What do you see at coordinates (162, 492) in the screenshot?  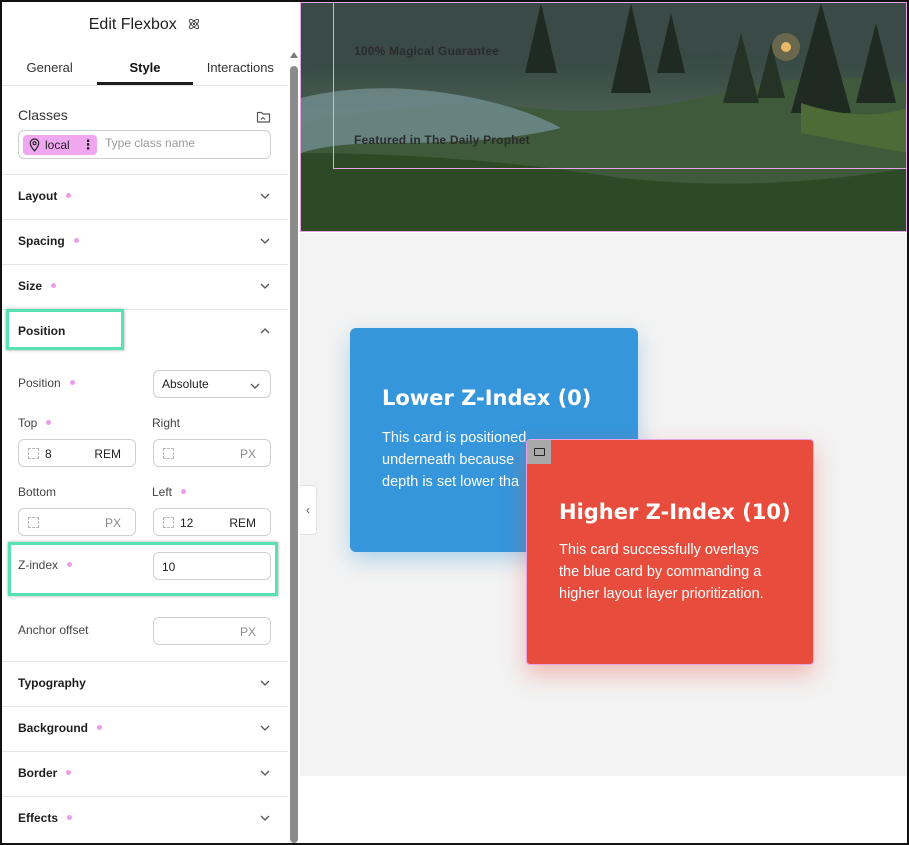 I see `left-label: Left` at bounding box center [162, 492].